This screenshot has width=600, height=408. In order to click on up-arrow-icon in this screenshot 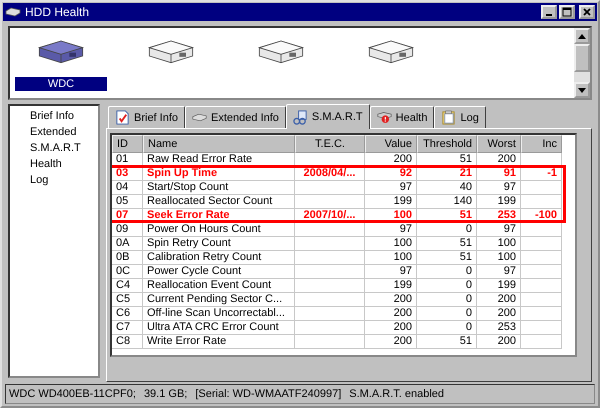, I will do `click(582, 36)`.